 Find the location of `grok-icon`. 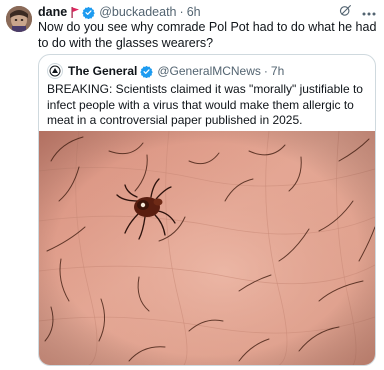

grok-icon is located at coordinates (345, 12).